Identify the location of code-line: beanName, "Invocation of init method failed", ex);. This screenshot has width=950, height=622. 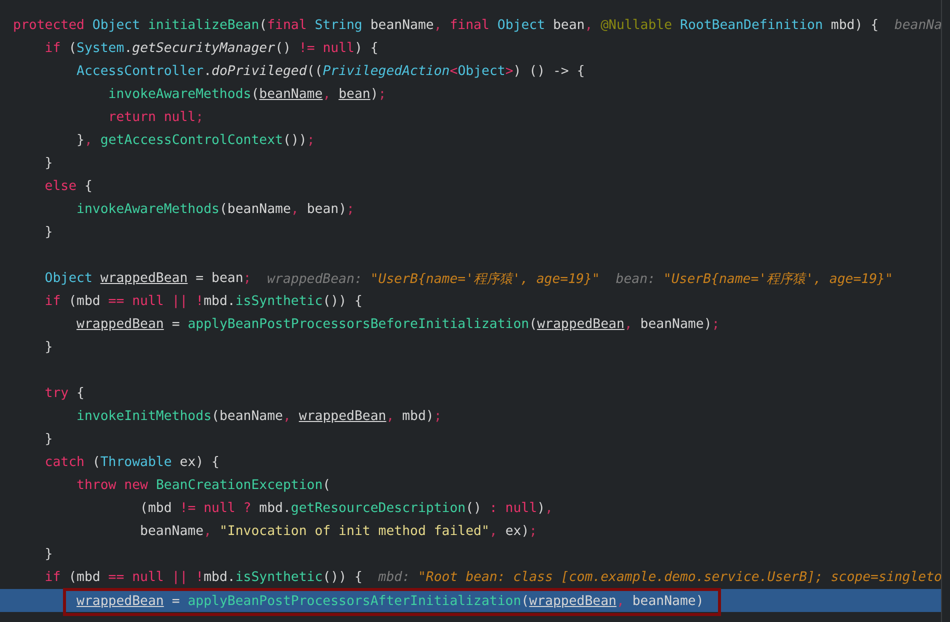
(339, 531).